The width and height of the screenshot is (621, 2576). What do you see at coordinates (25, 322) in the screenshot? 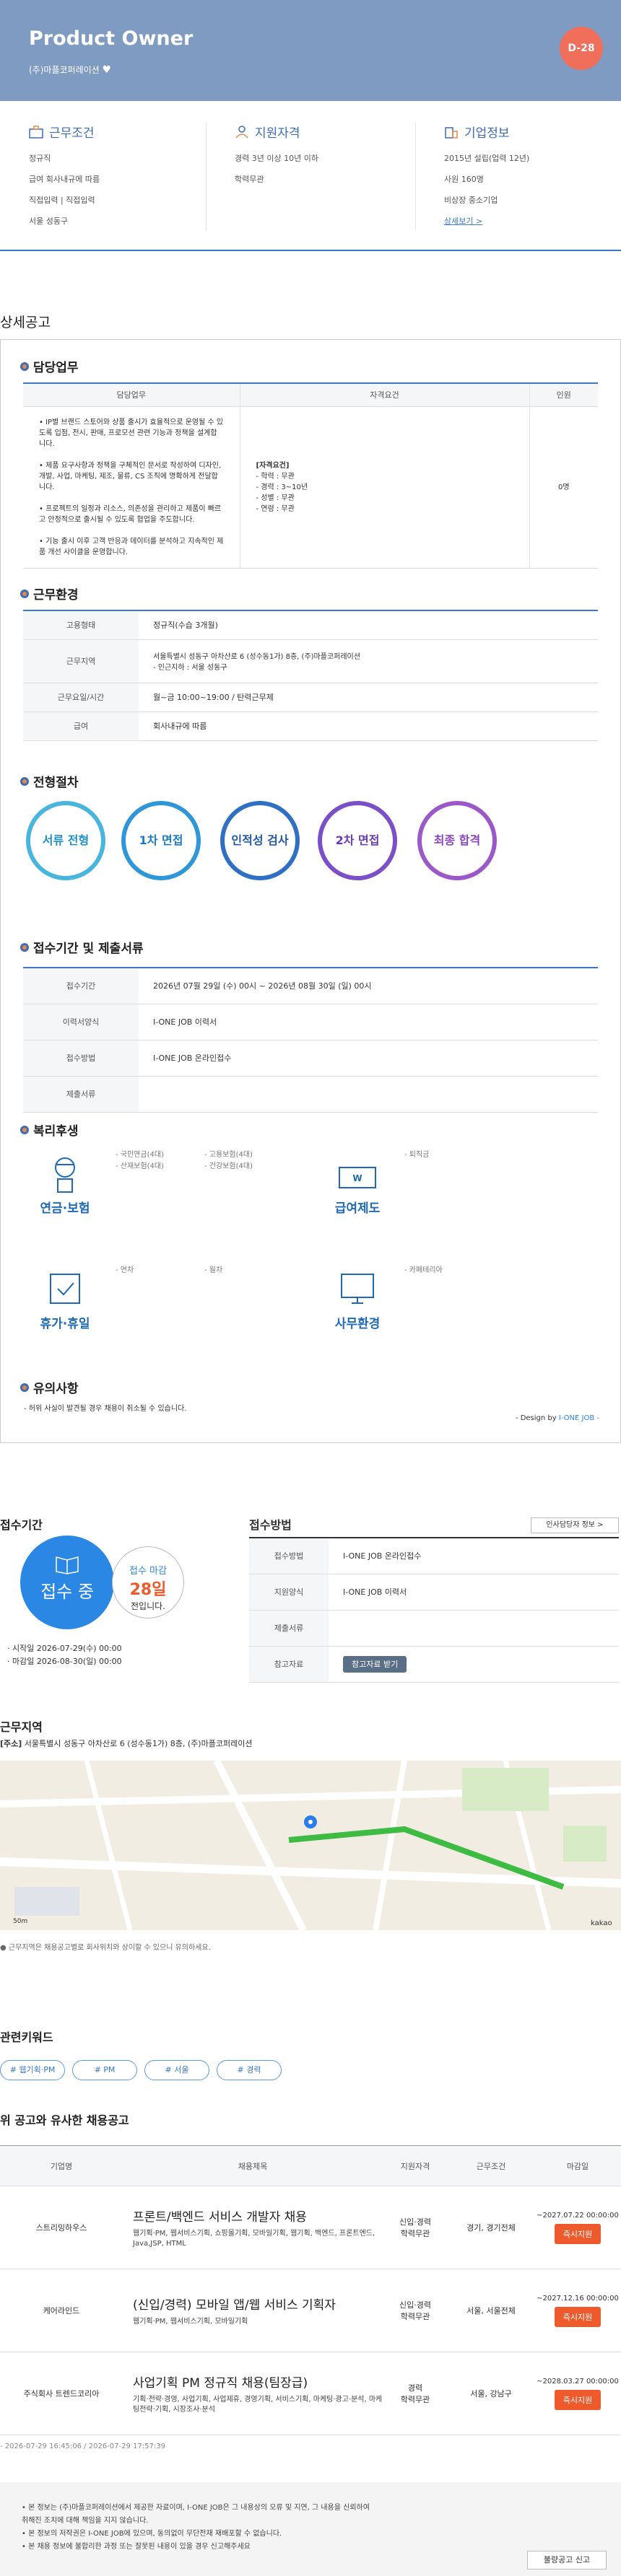
I see `detail-heading: 상세공고` at bounding box center [25, 322].